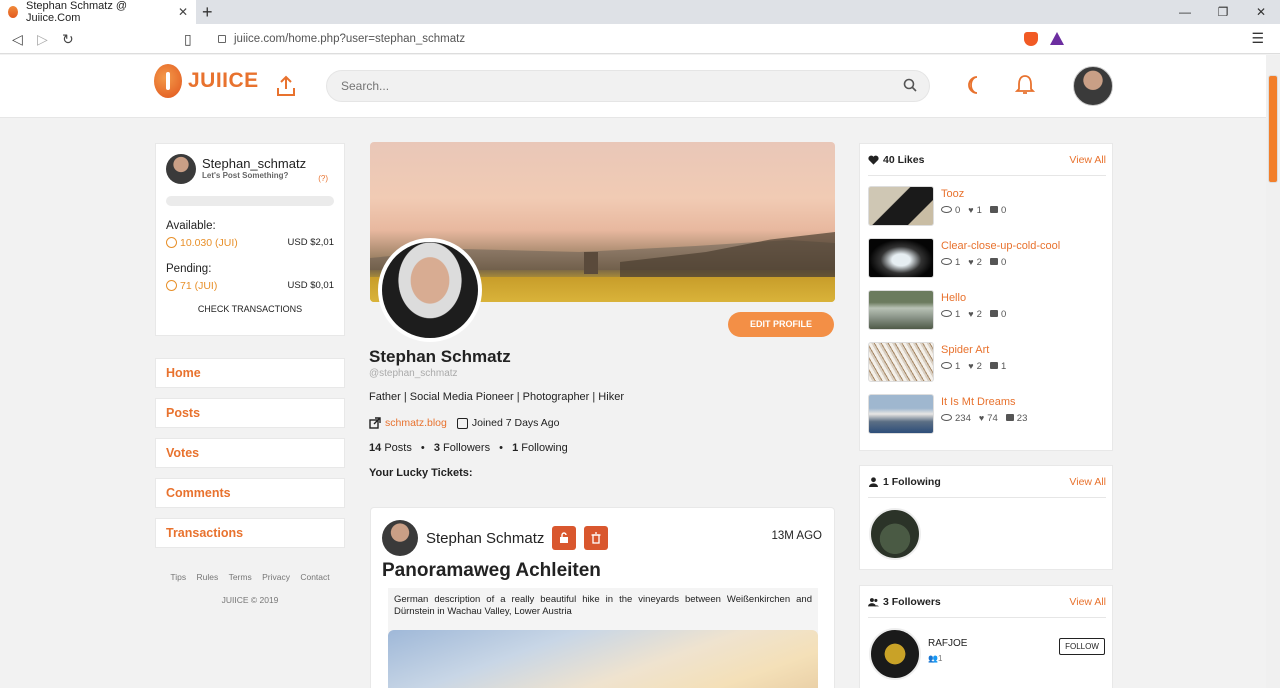  Describe the element at coordinates (323, 178) in the screenshot. I see `help-link: (?)` at that location.